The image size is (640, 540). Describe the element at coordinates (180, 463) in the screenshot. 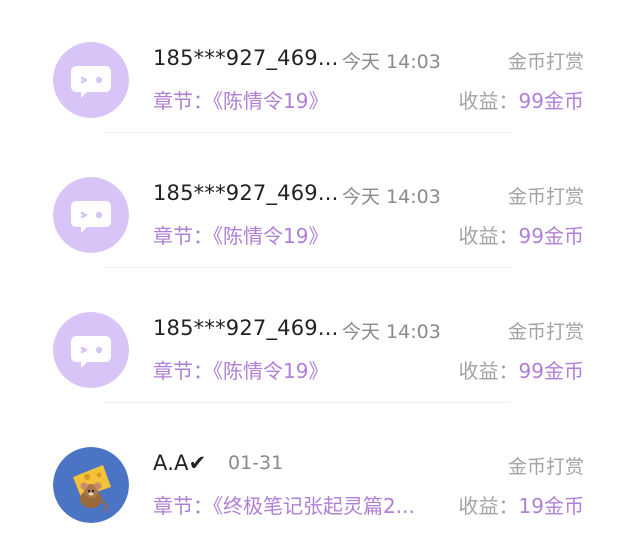

I see `user-name: A.A✔` at that location.